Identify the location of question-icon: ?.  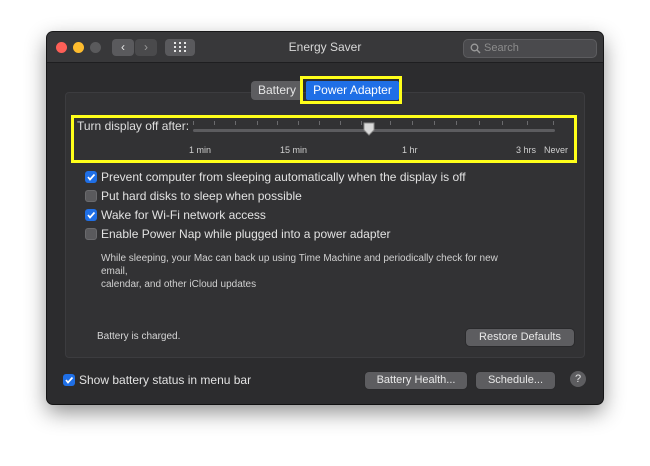
(578, 379).